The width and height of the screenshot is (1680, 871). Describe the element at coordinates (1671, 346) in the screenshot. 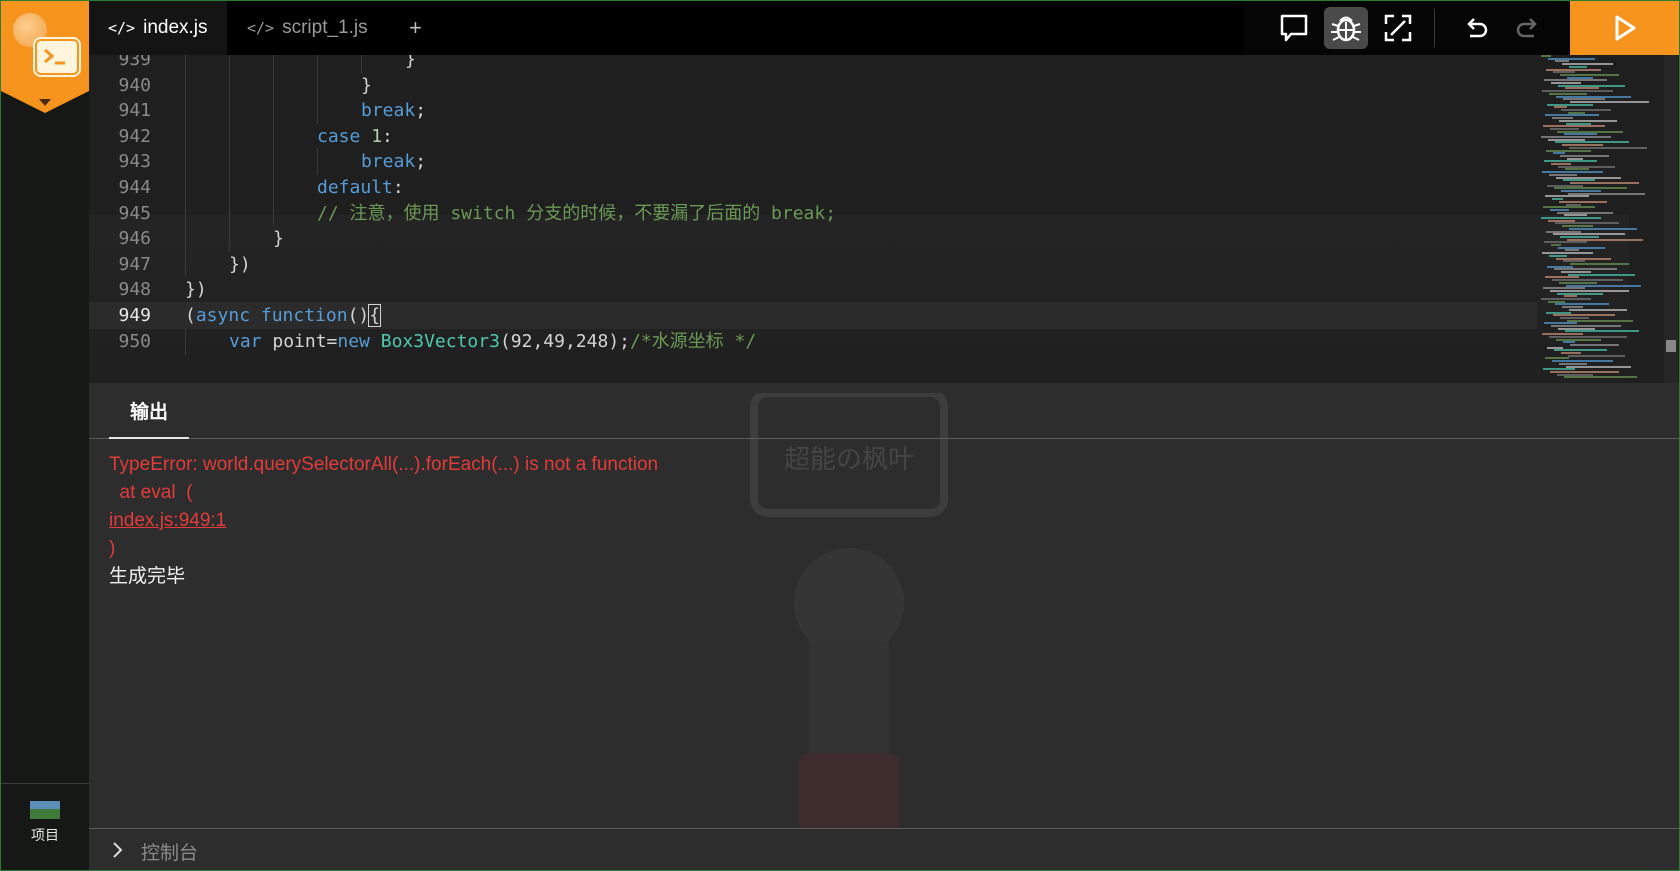

I see `scroll-thumb` at that location.